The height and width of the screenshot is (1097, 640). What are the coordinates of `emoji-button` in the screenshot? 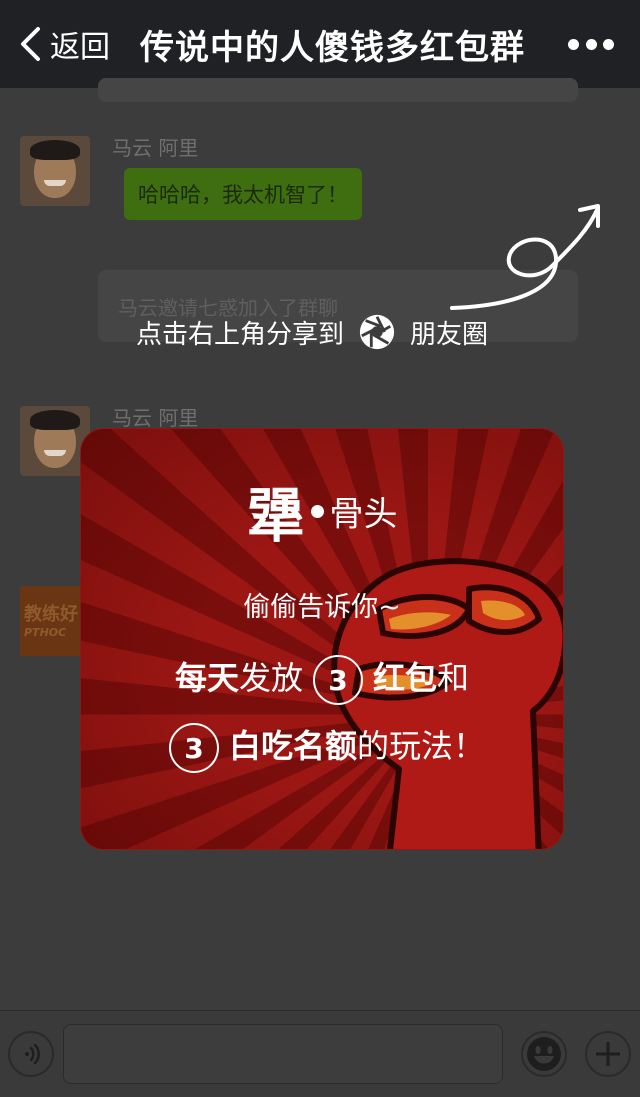 It's located at (544, 1054).